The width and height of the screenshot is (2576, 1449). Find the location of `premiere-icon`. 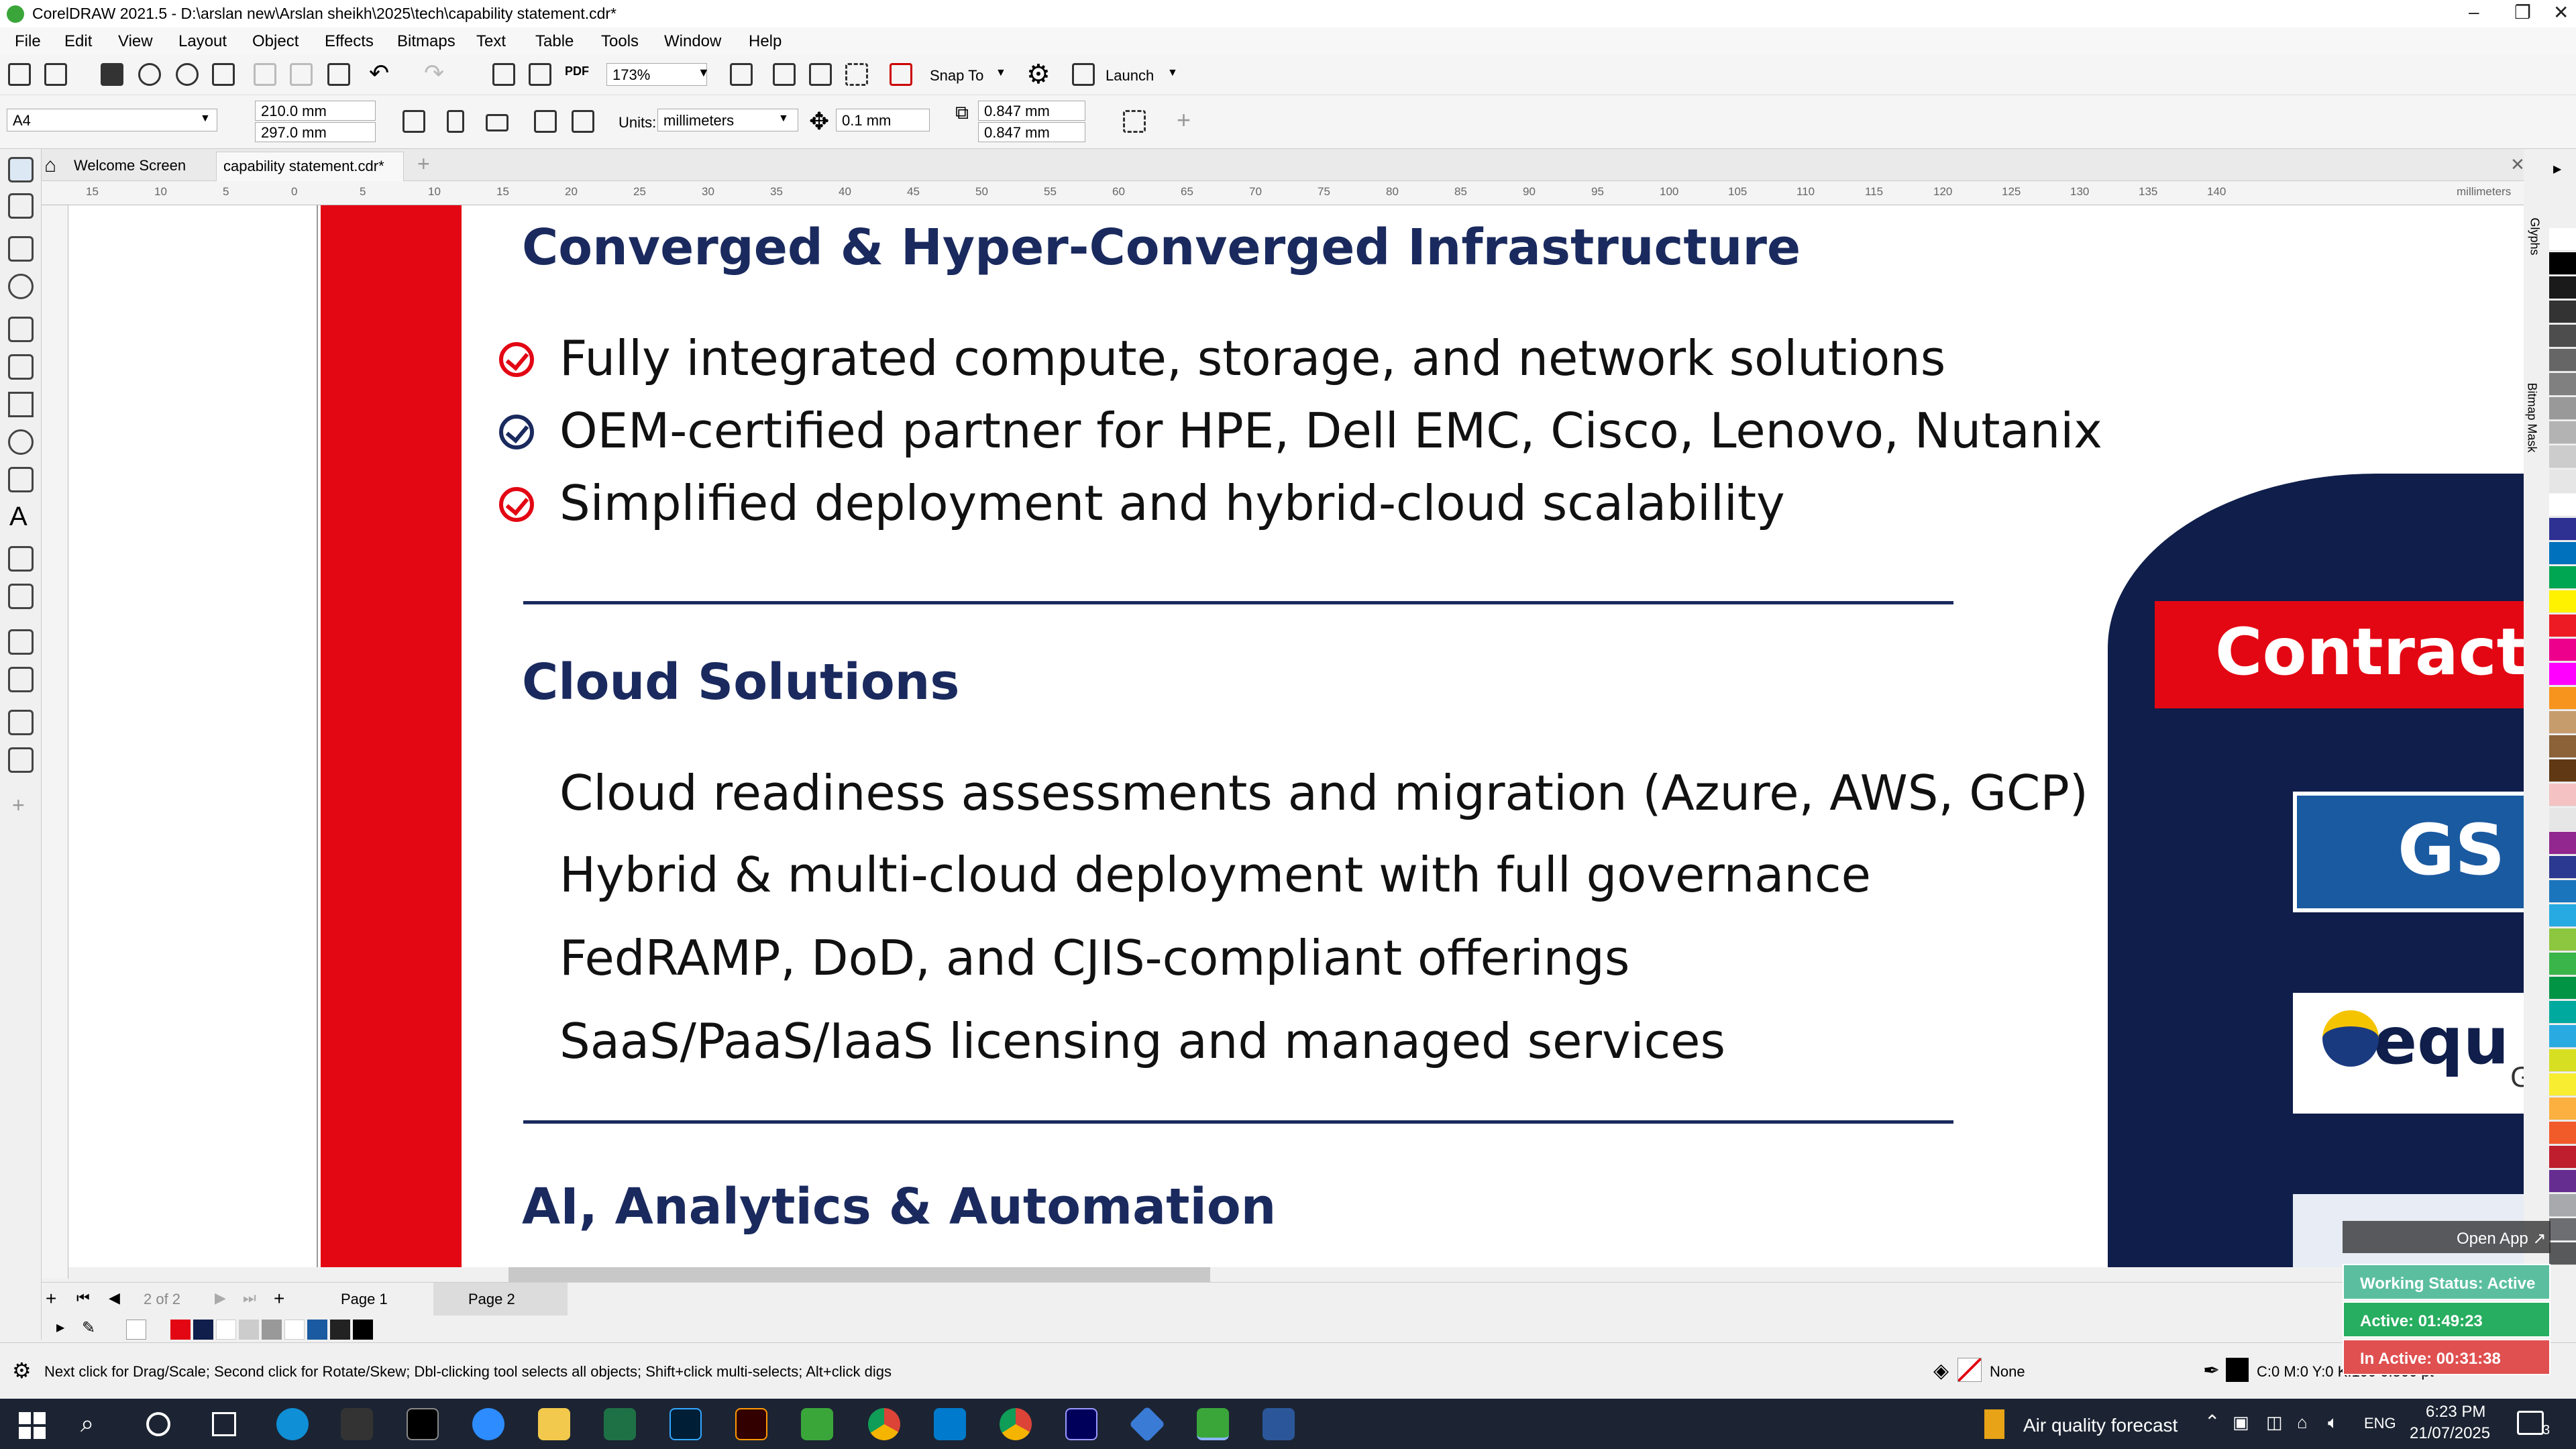

premiere-icon is located at coordinates (1081, 1424).